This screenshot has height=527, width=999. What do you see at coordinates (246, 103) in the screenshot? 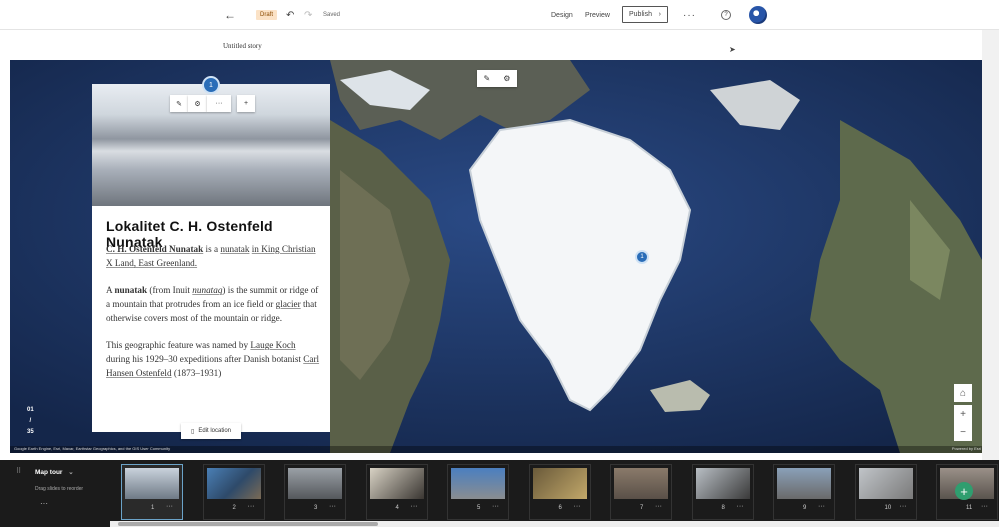
I see `add-icon: +` at bounding box center [246, 103].